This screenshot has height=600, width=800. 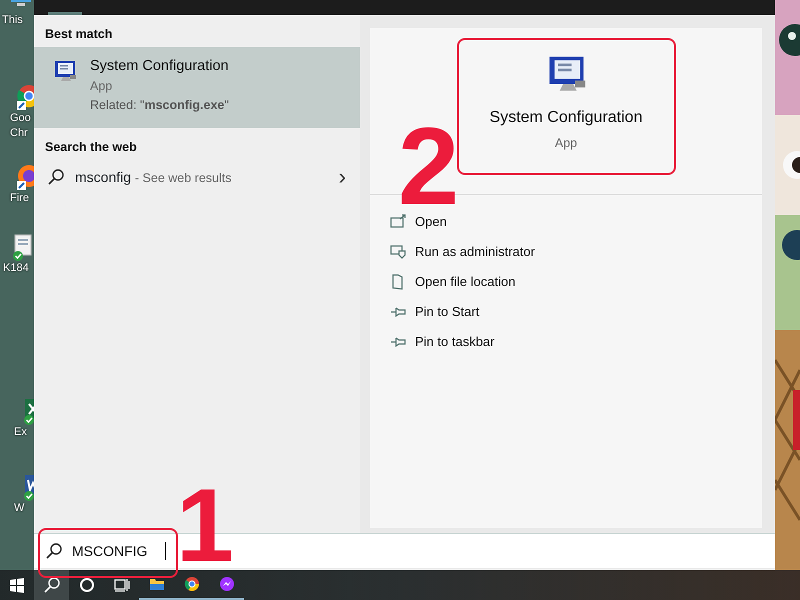 What do you see at coordinates (20, 198) in the screenshot?
I see `icon-label: Fire` at bounding box center [20, 198].